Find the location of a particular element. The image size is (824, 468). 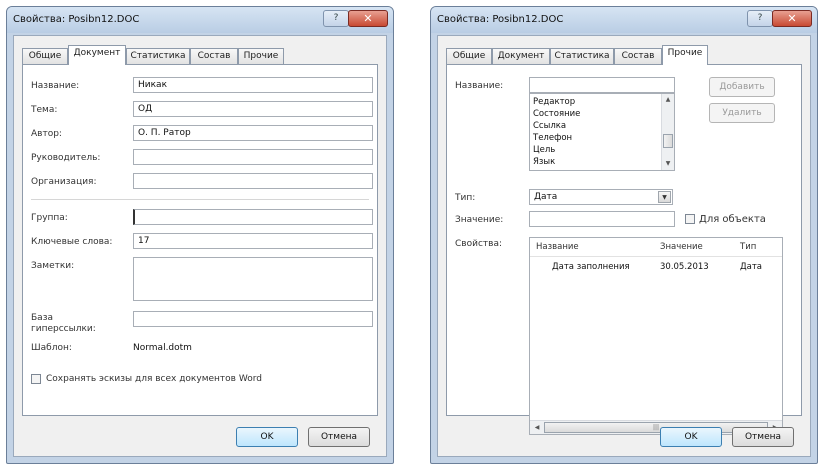

properties-label: Свойства: is located at coordinates (478, 244).